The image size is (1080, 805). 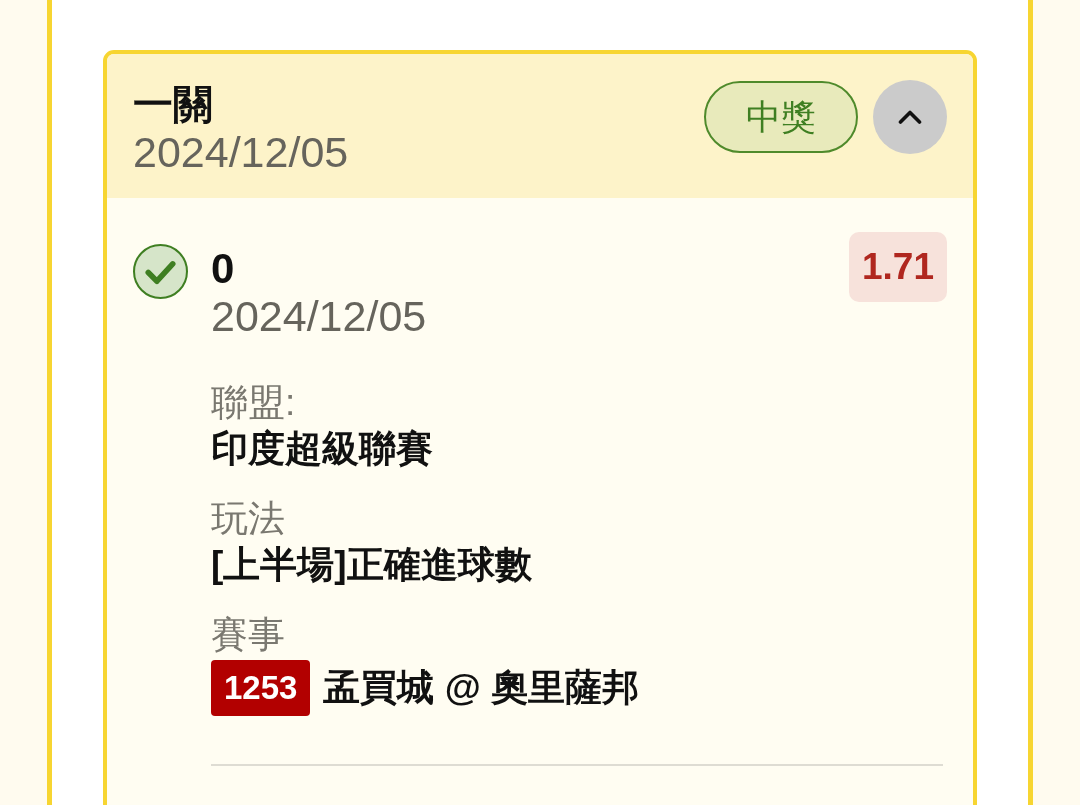 What do you see at coordinates (781, 117) in the screenshot?
I see `status-badge: 中獎` at bounding box center [781, 117].